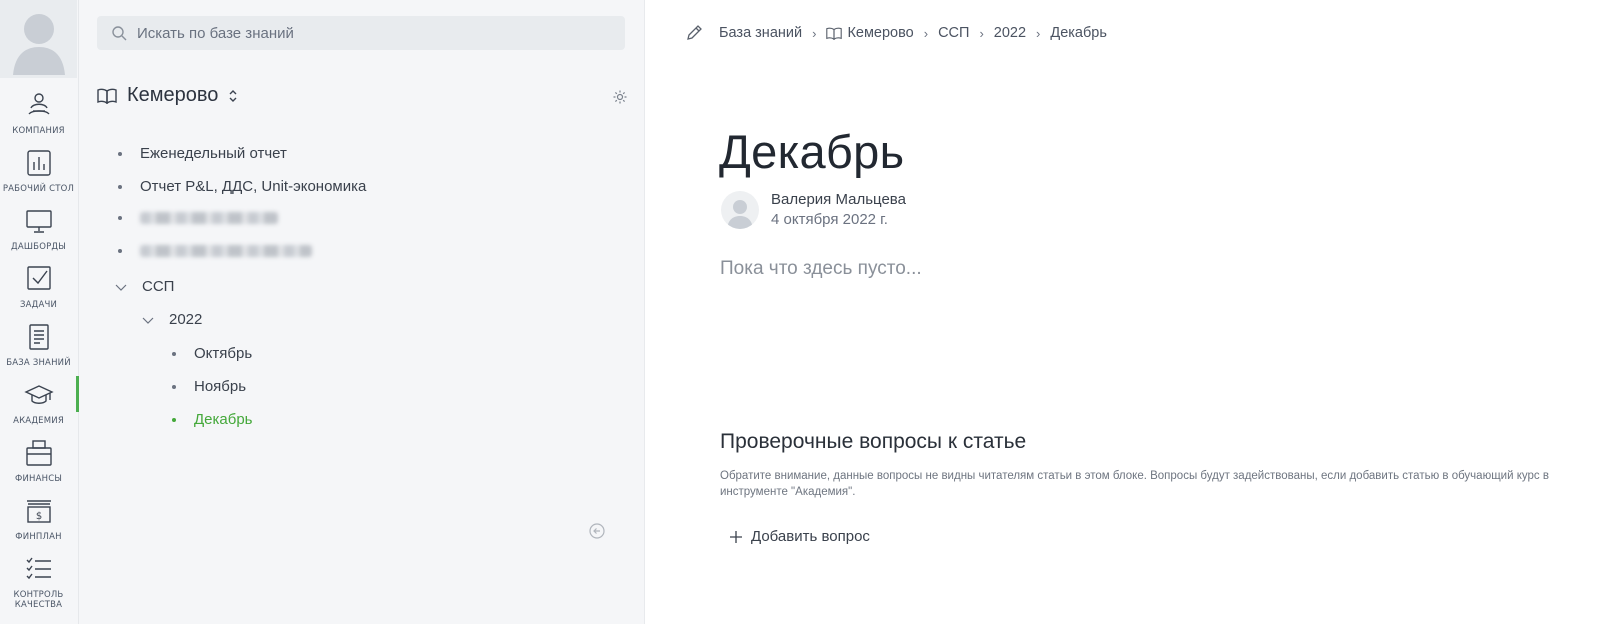 The width and height of the screenshot is (1600, 624). Describe the element at coordinates (736, 536) in the screenshot. I see `plus-icon` at that location.